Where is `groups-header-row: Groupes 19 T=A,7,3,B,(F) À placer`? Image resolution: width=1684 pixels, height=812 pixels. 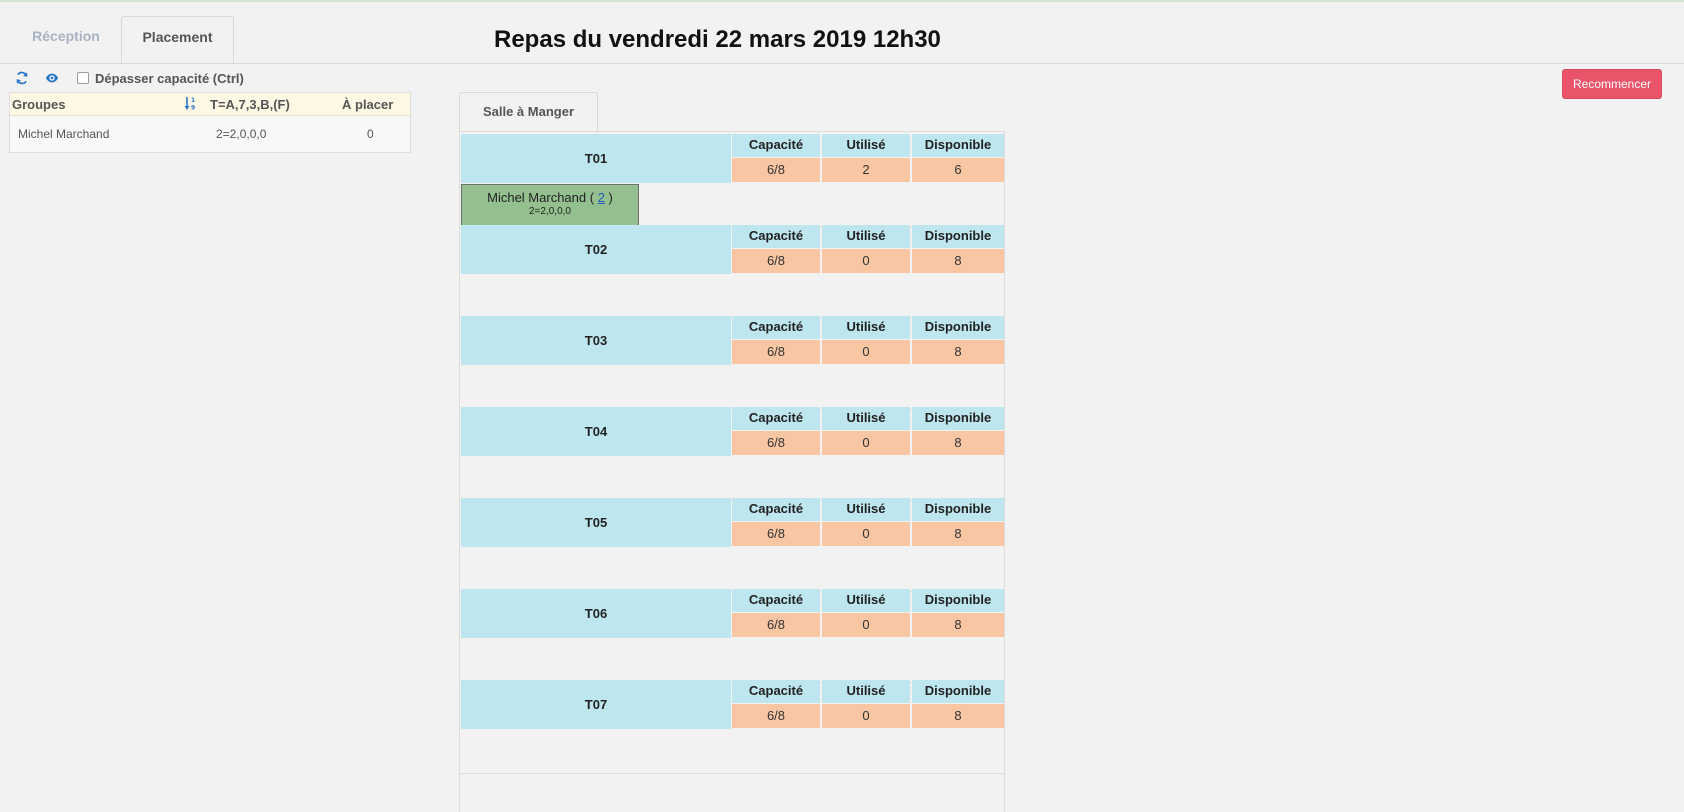
groups-header-row: Groupes 19 T=A,7,3,B,(F) À placer is located at coordinates (210, 104).